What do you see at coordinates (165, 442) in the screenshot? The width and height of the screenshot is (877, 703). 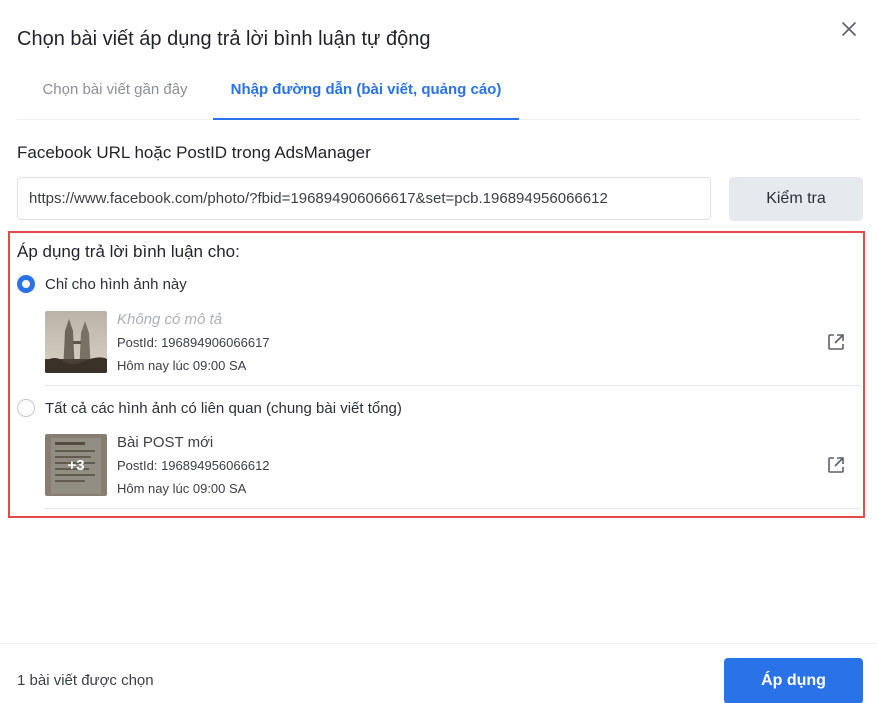 I see `post-title: Bài POST mới` at bounding box center [165, 442].